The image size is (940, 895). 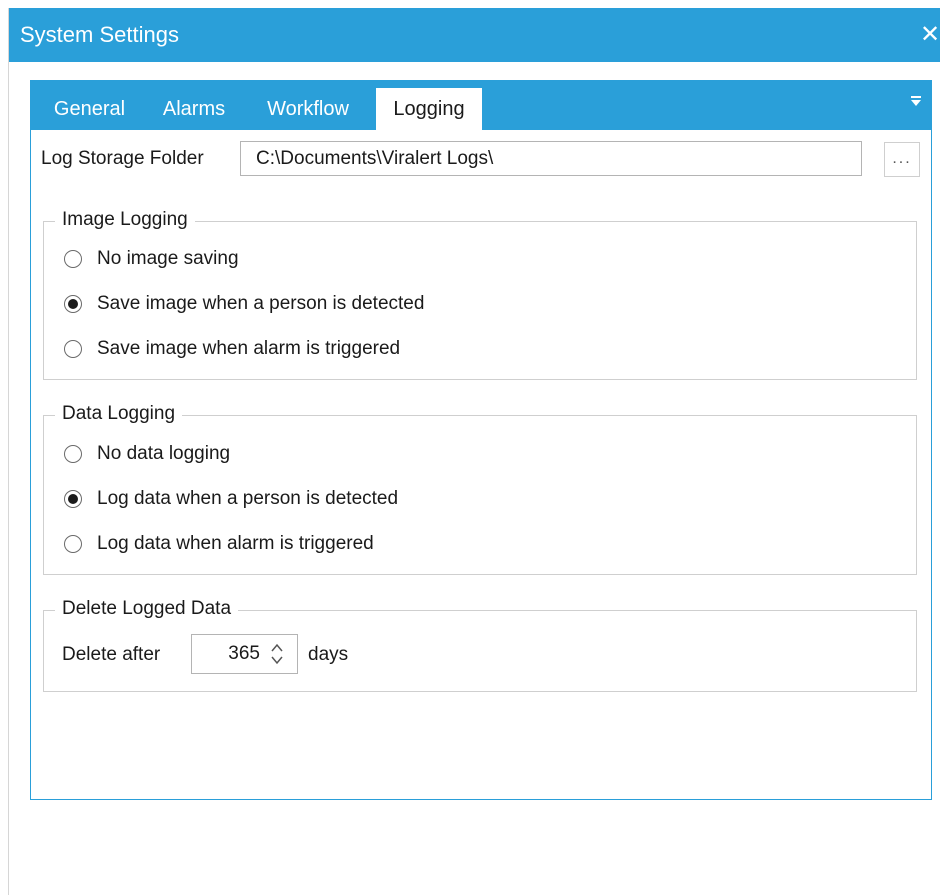 I want to click on tab-strip: General Alarms Workflow Logging, so click(x=481, y=105).